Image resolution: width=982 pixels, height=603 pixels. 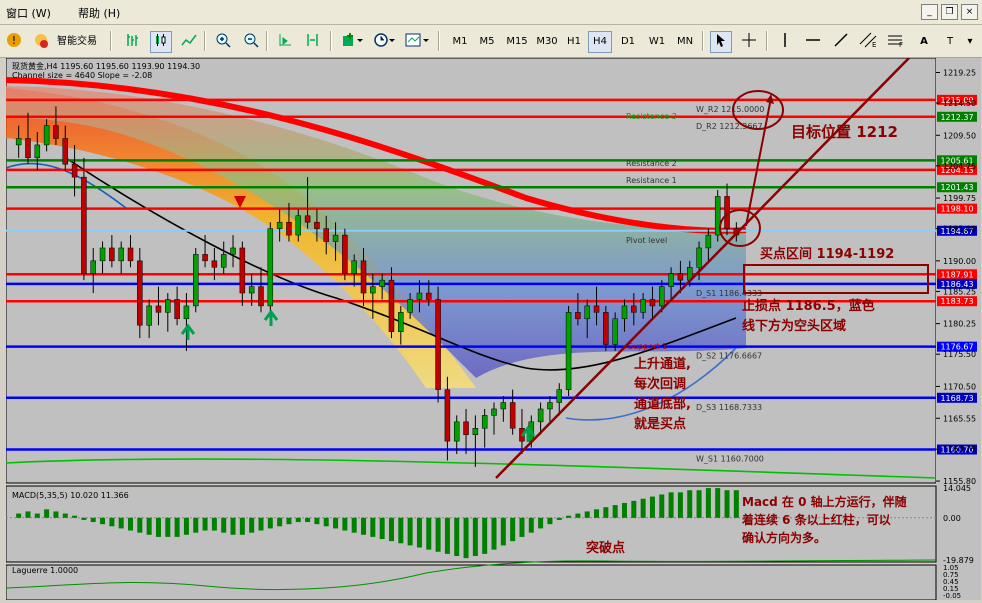 What do you see at coordinates (970, 42) in the screenshot?
I see `chevron-down-icon: ▾` at bounding box center [970, 42].